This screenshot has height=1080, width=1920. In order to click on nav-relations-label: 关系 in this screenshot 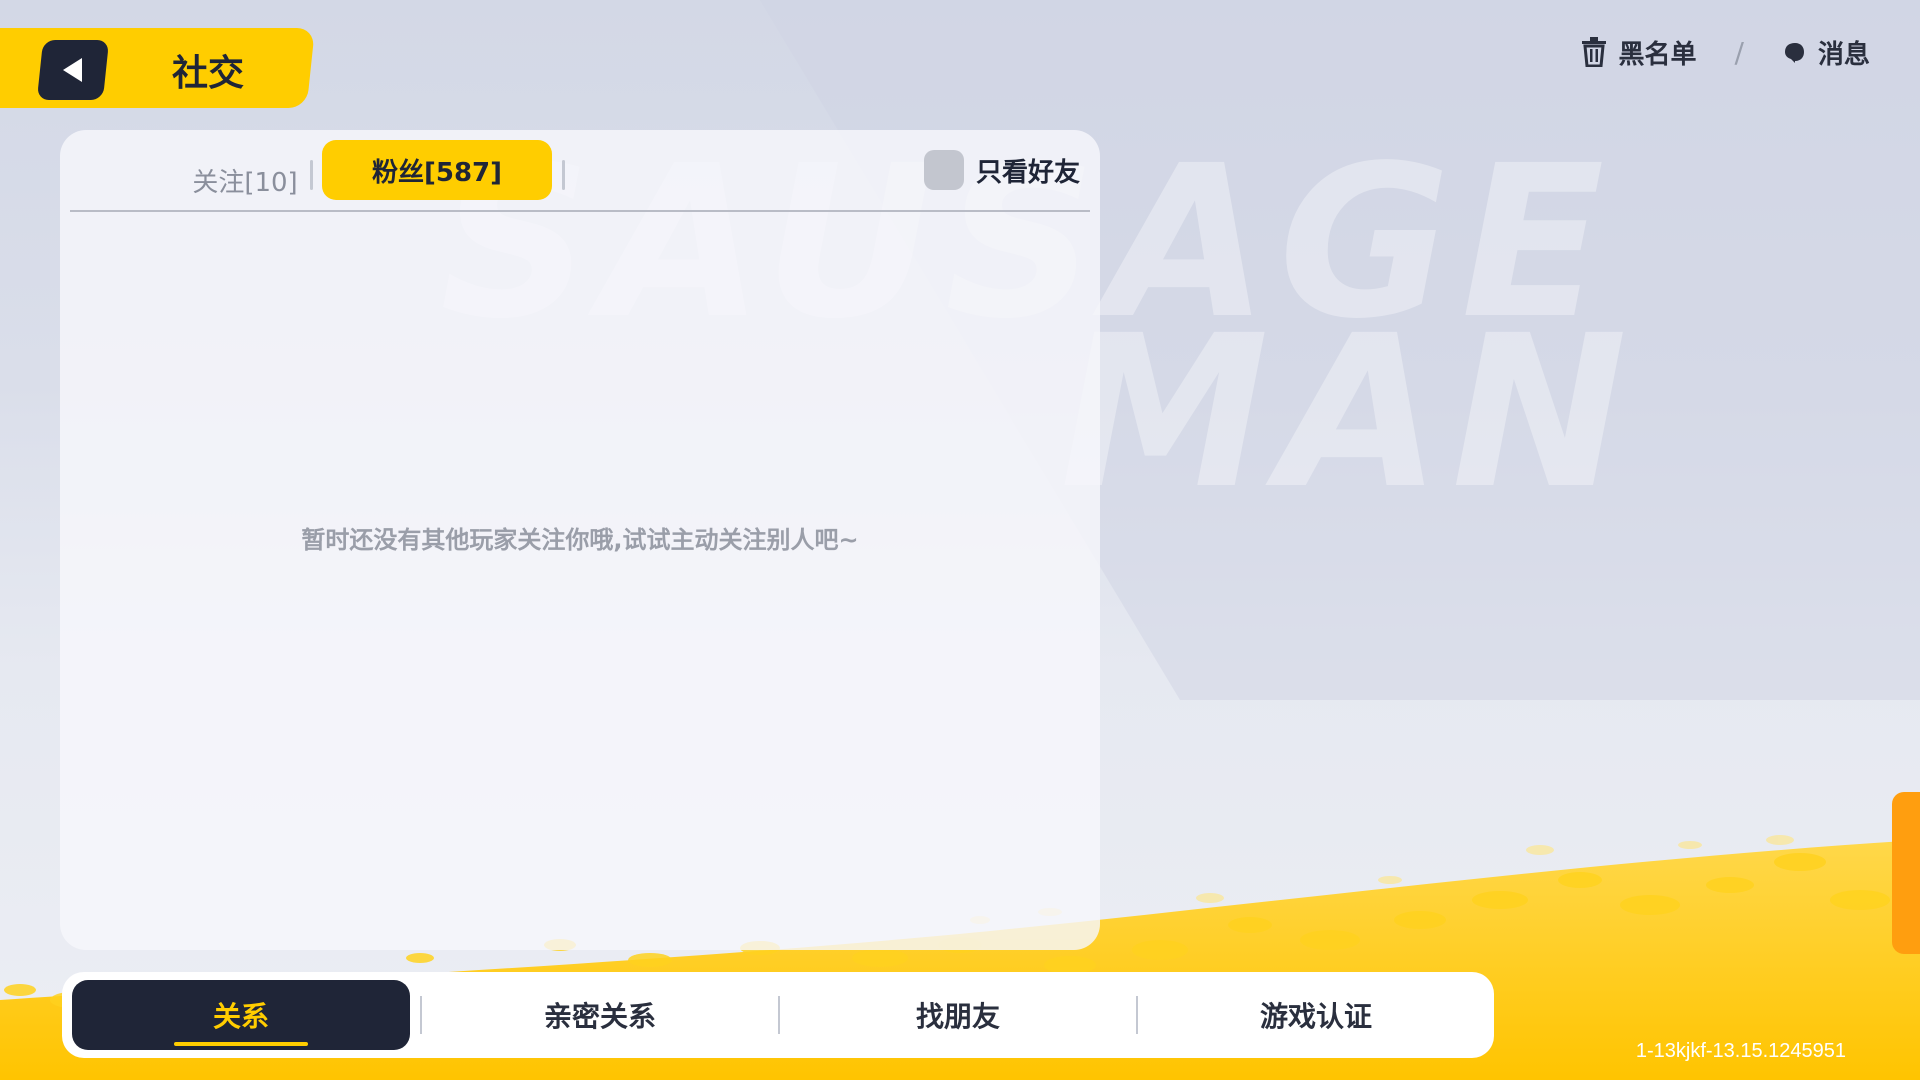, I will do `click(240, 1016)`.